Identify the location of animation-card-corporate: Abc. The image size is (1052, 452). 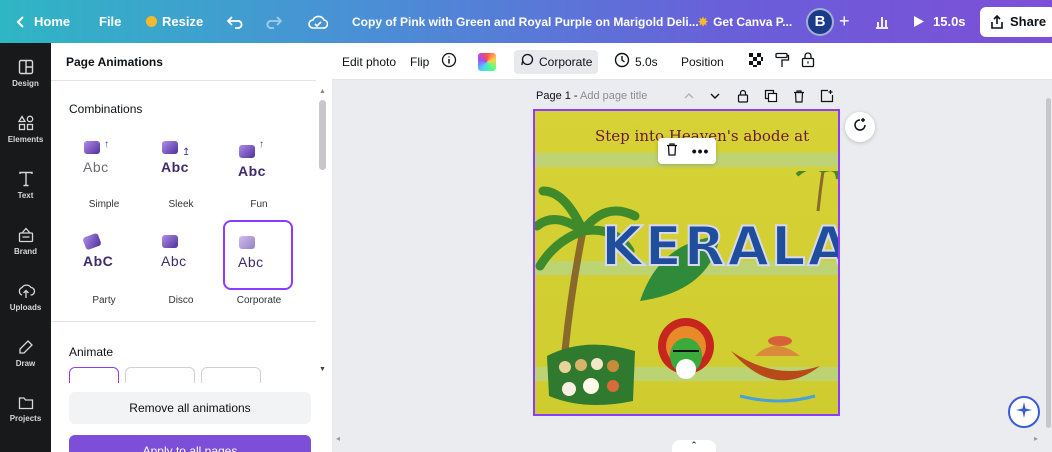
(258, 255).